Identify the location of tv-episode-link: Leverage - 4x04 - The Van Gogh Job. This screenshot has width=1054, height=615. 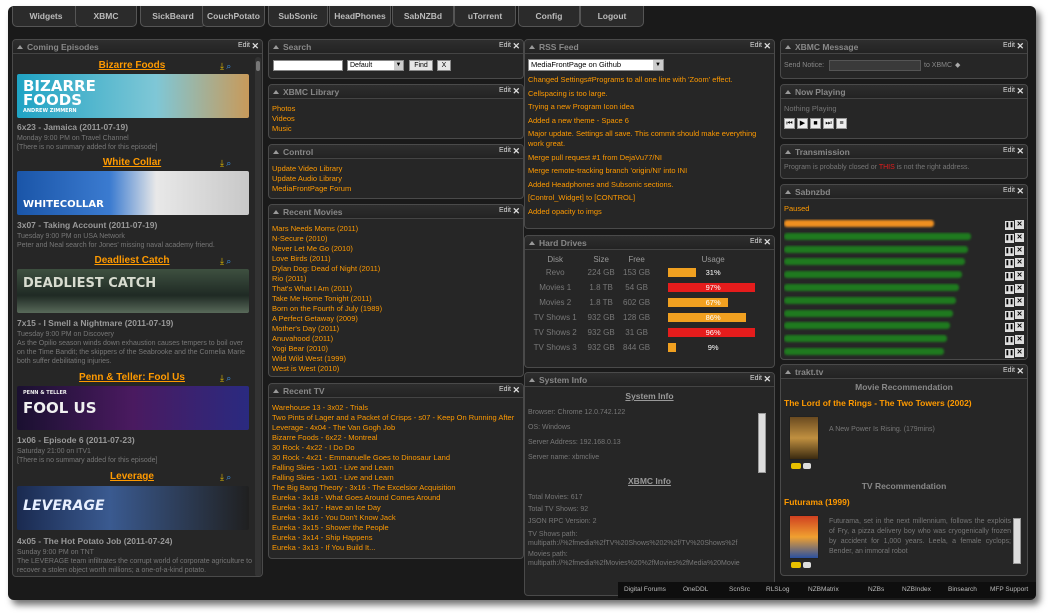
(396, 428).